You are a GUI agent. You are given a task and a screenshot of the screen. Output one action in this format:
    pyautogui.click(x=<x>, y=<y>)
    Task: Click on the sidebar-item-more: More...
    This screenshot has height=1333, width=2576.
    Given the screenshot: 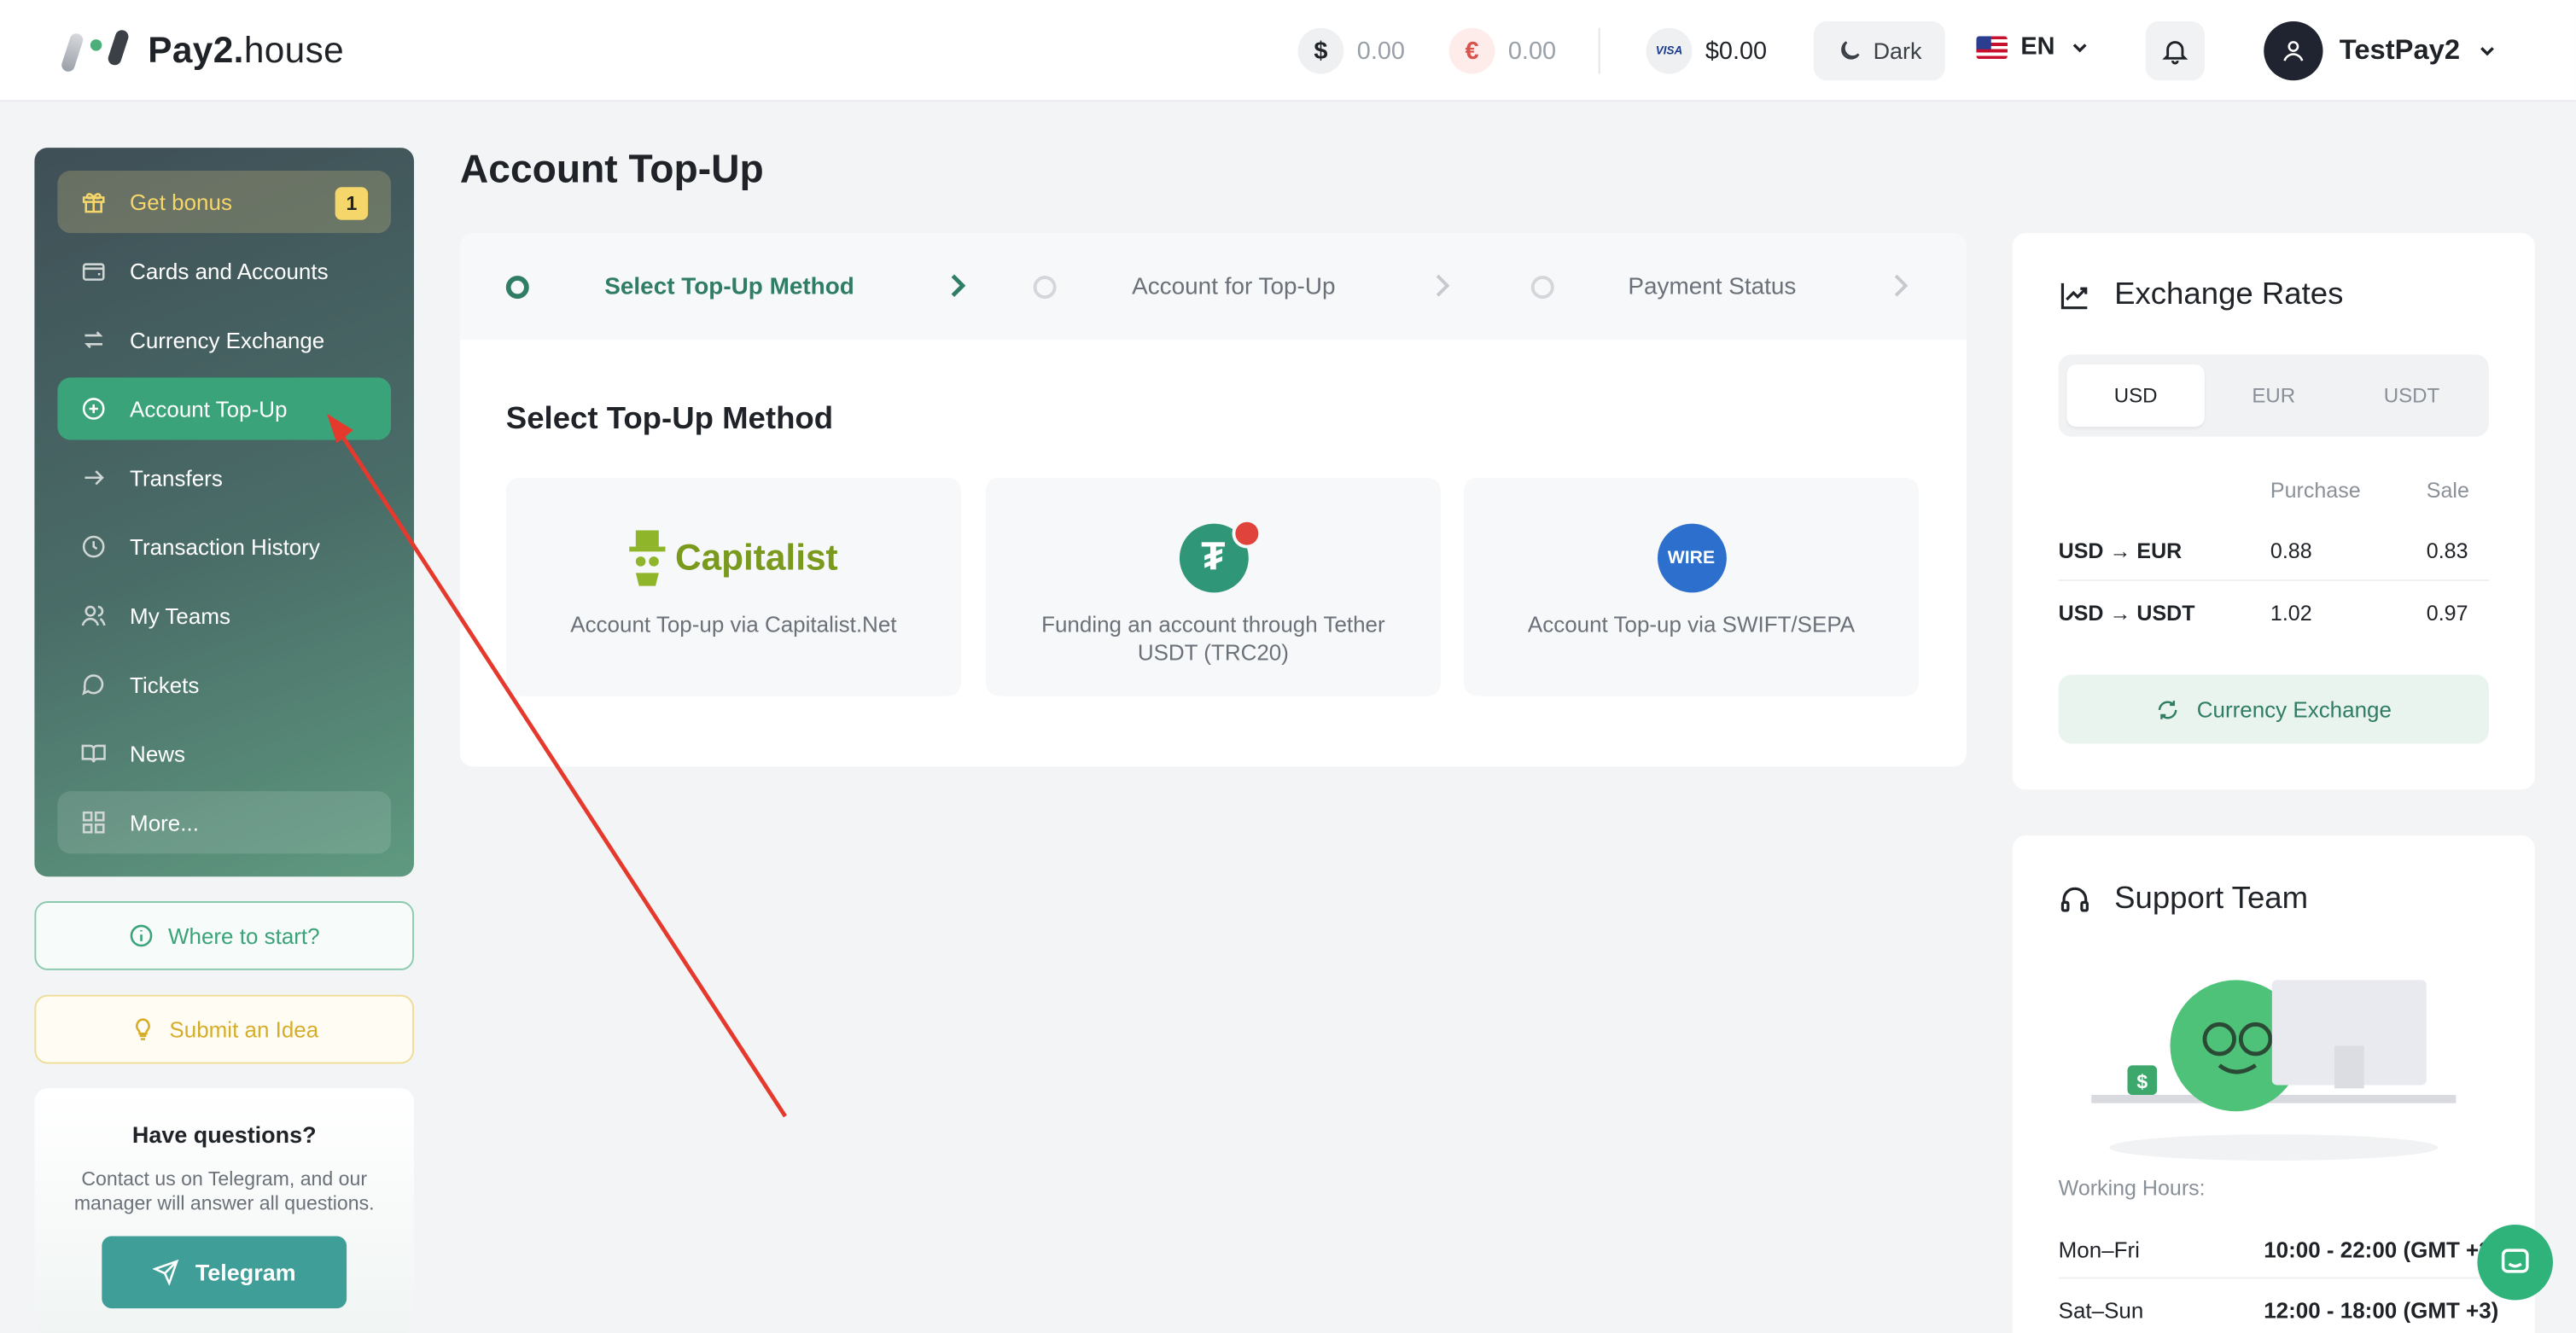 What is the action you would take?
    pyautogui.click(x=224, y=822)
    